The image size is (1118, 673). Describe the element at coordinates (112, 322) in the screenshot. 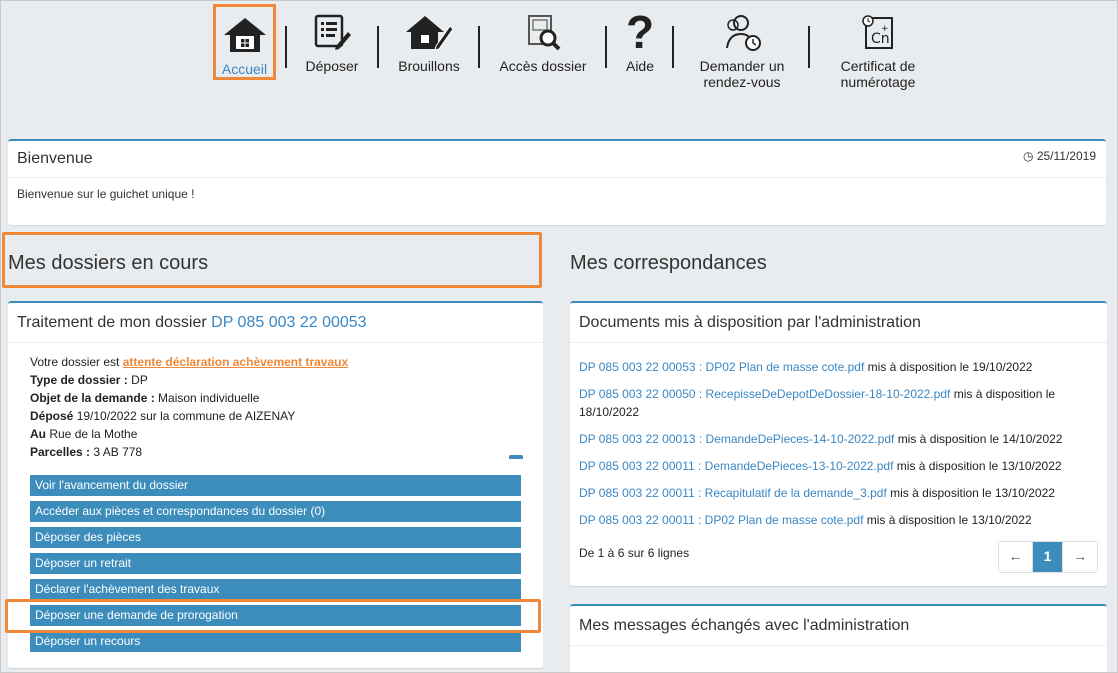

I see `dossier-title-text: Traitement de mon dossier` at that location.